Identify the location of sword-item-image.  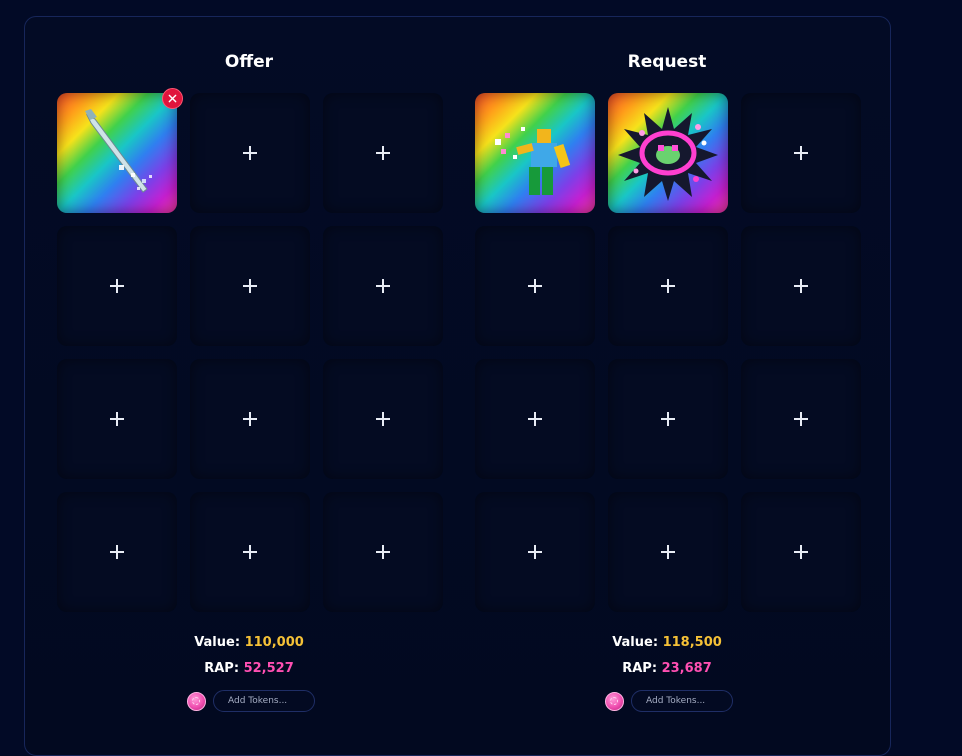
(118, 151).